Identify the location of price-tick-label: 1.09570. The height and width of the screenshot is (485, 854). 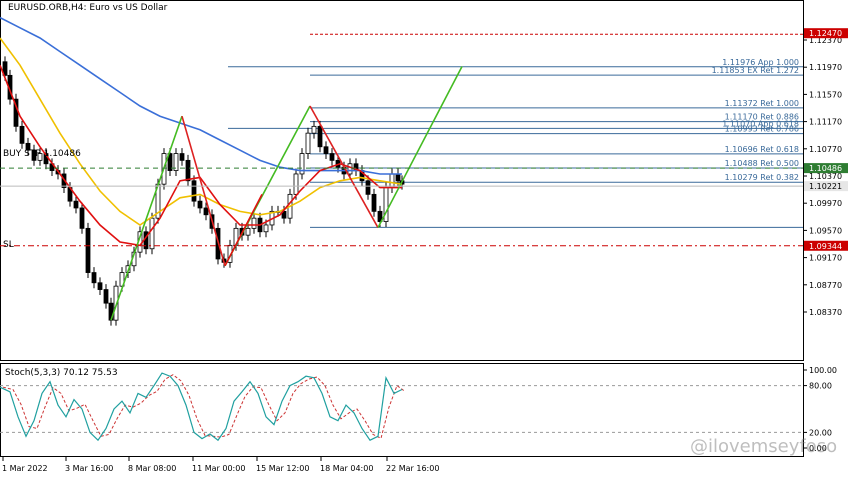
(825, 230).